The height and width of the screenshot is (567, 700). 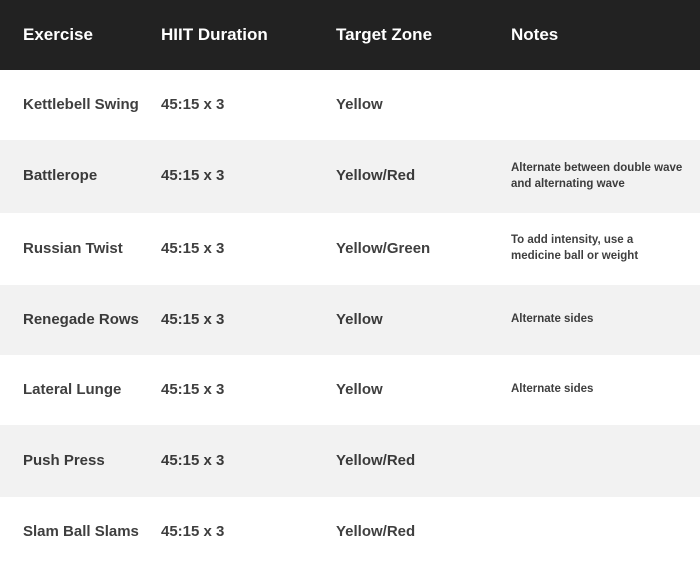 What do you see at coordinates (58, 34) in the screenshot?
I see `column-header-exercise: Exercise` at bounding box center [58, 34].